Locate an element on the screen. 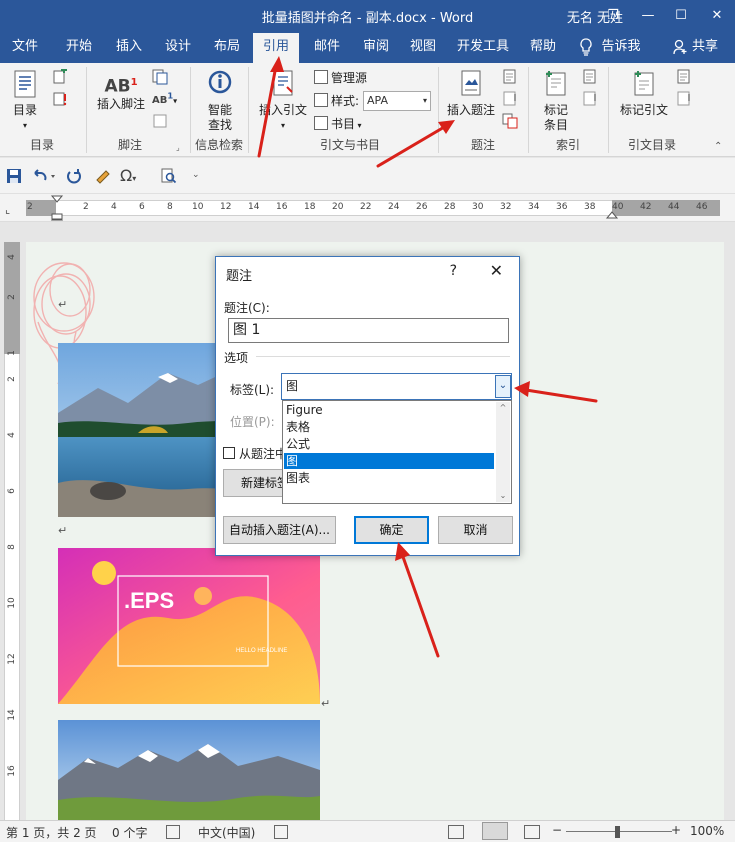  print-preview-icon is located at coordinates (168, 176).